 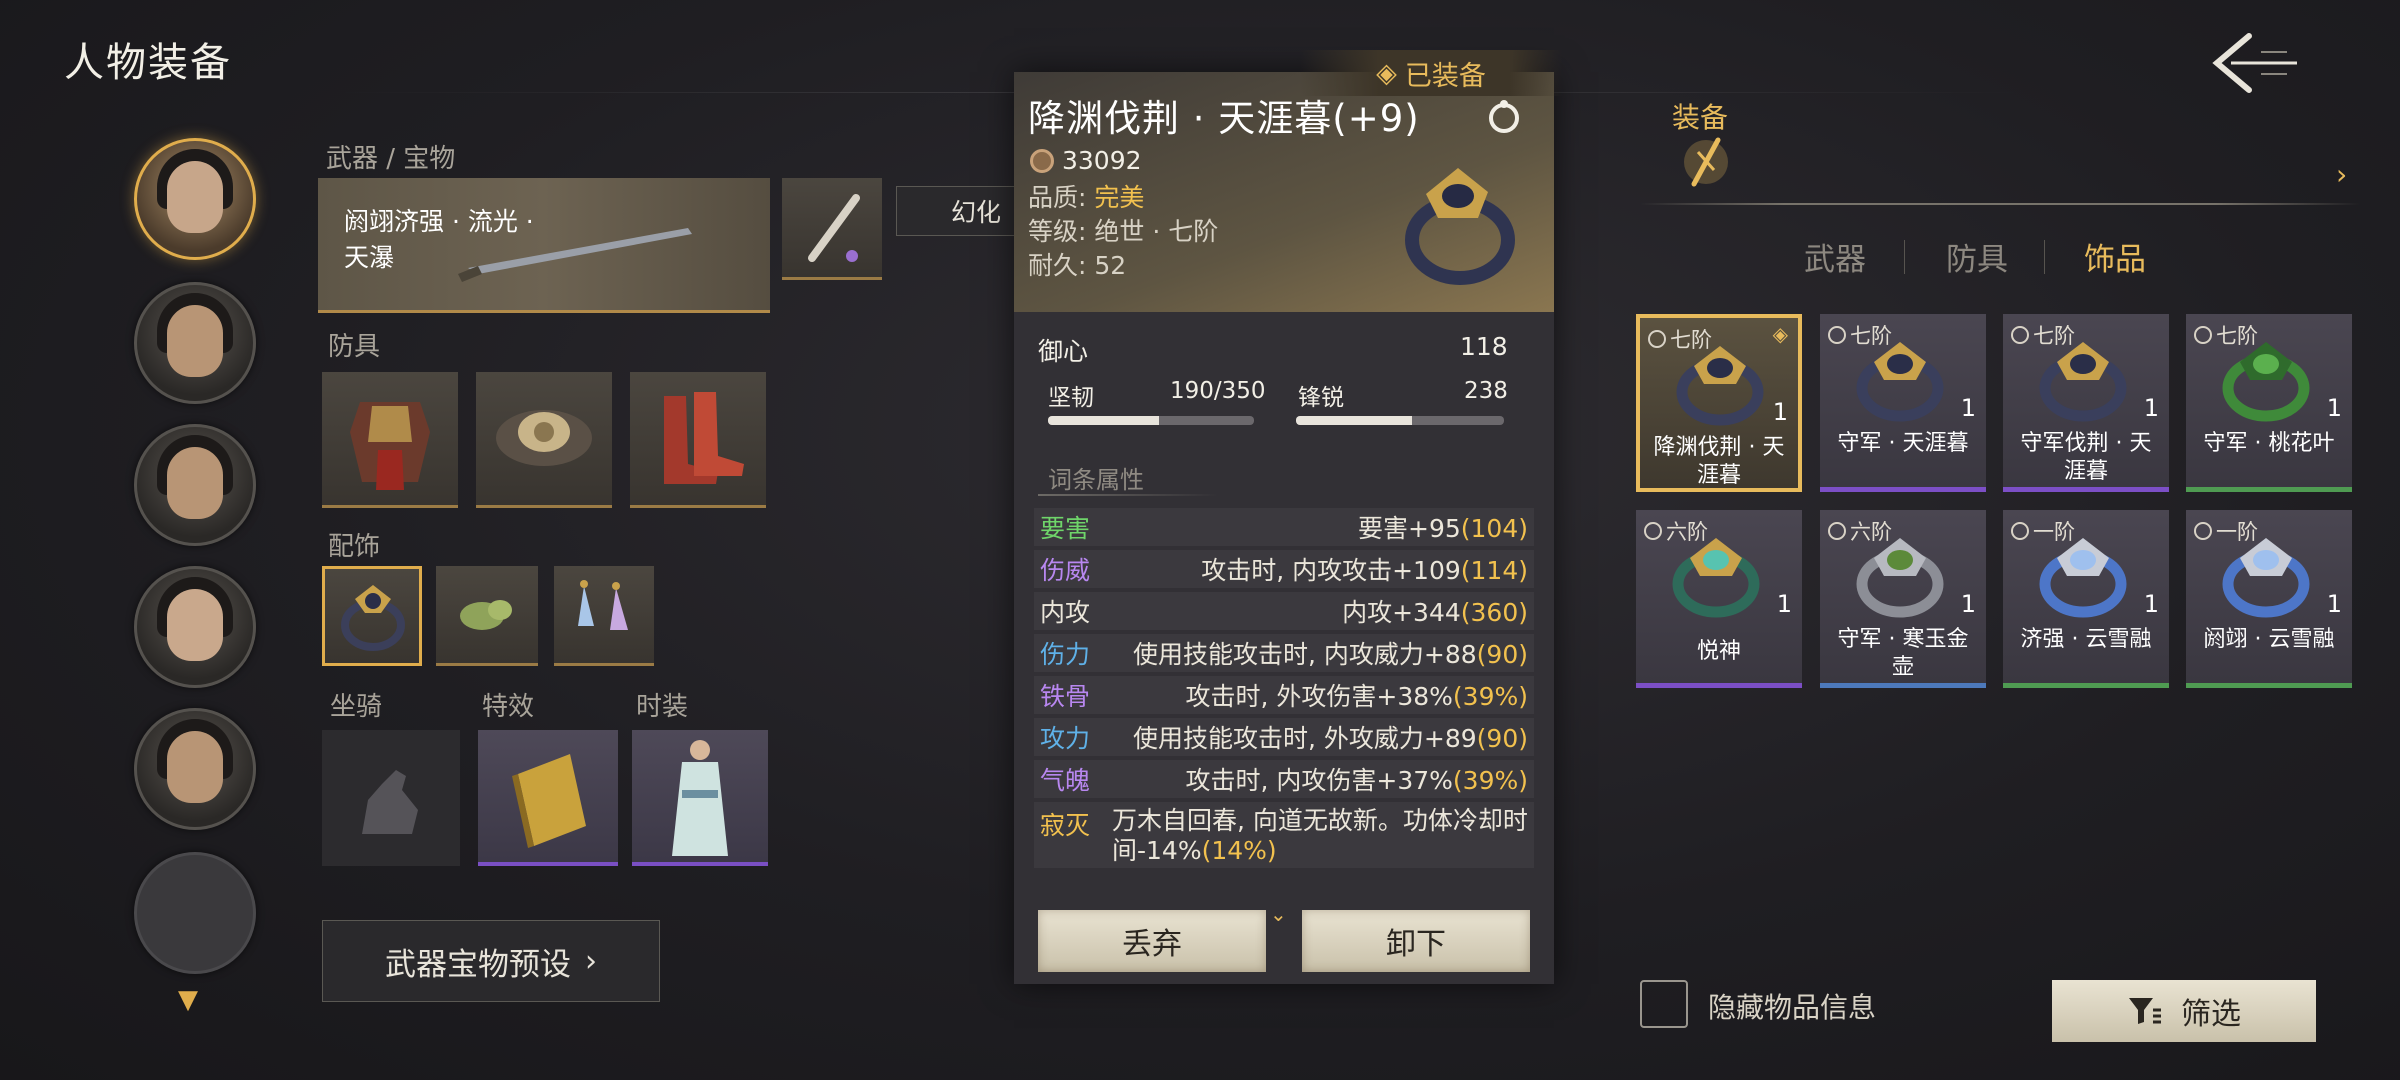 I want to click on jianren-bar, so click(x=1151, y=420).